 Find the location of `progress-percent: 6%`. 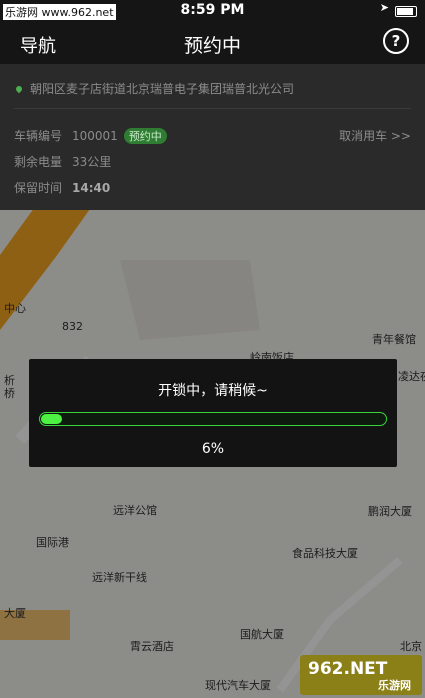

progress-percent: 6% is located at coordinates (213, 449).